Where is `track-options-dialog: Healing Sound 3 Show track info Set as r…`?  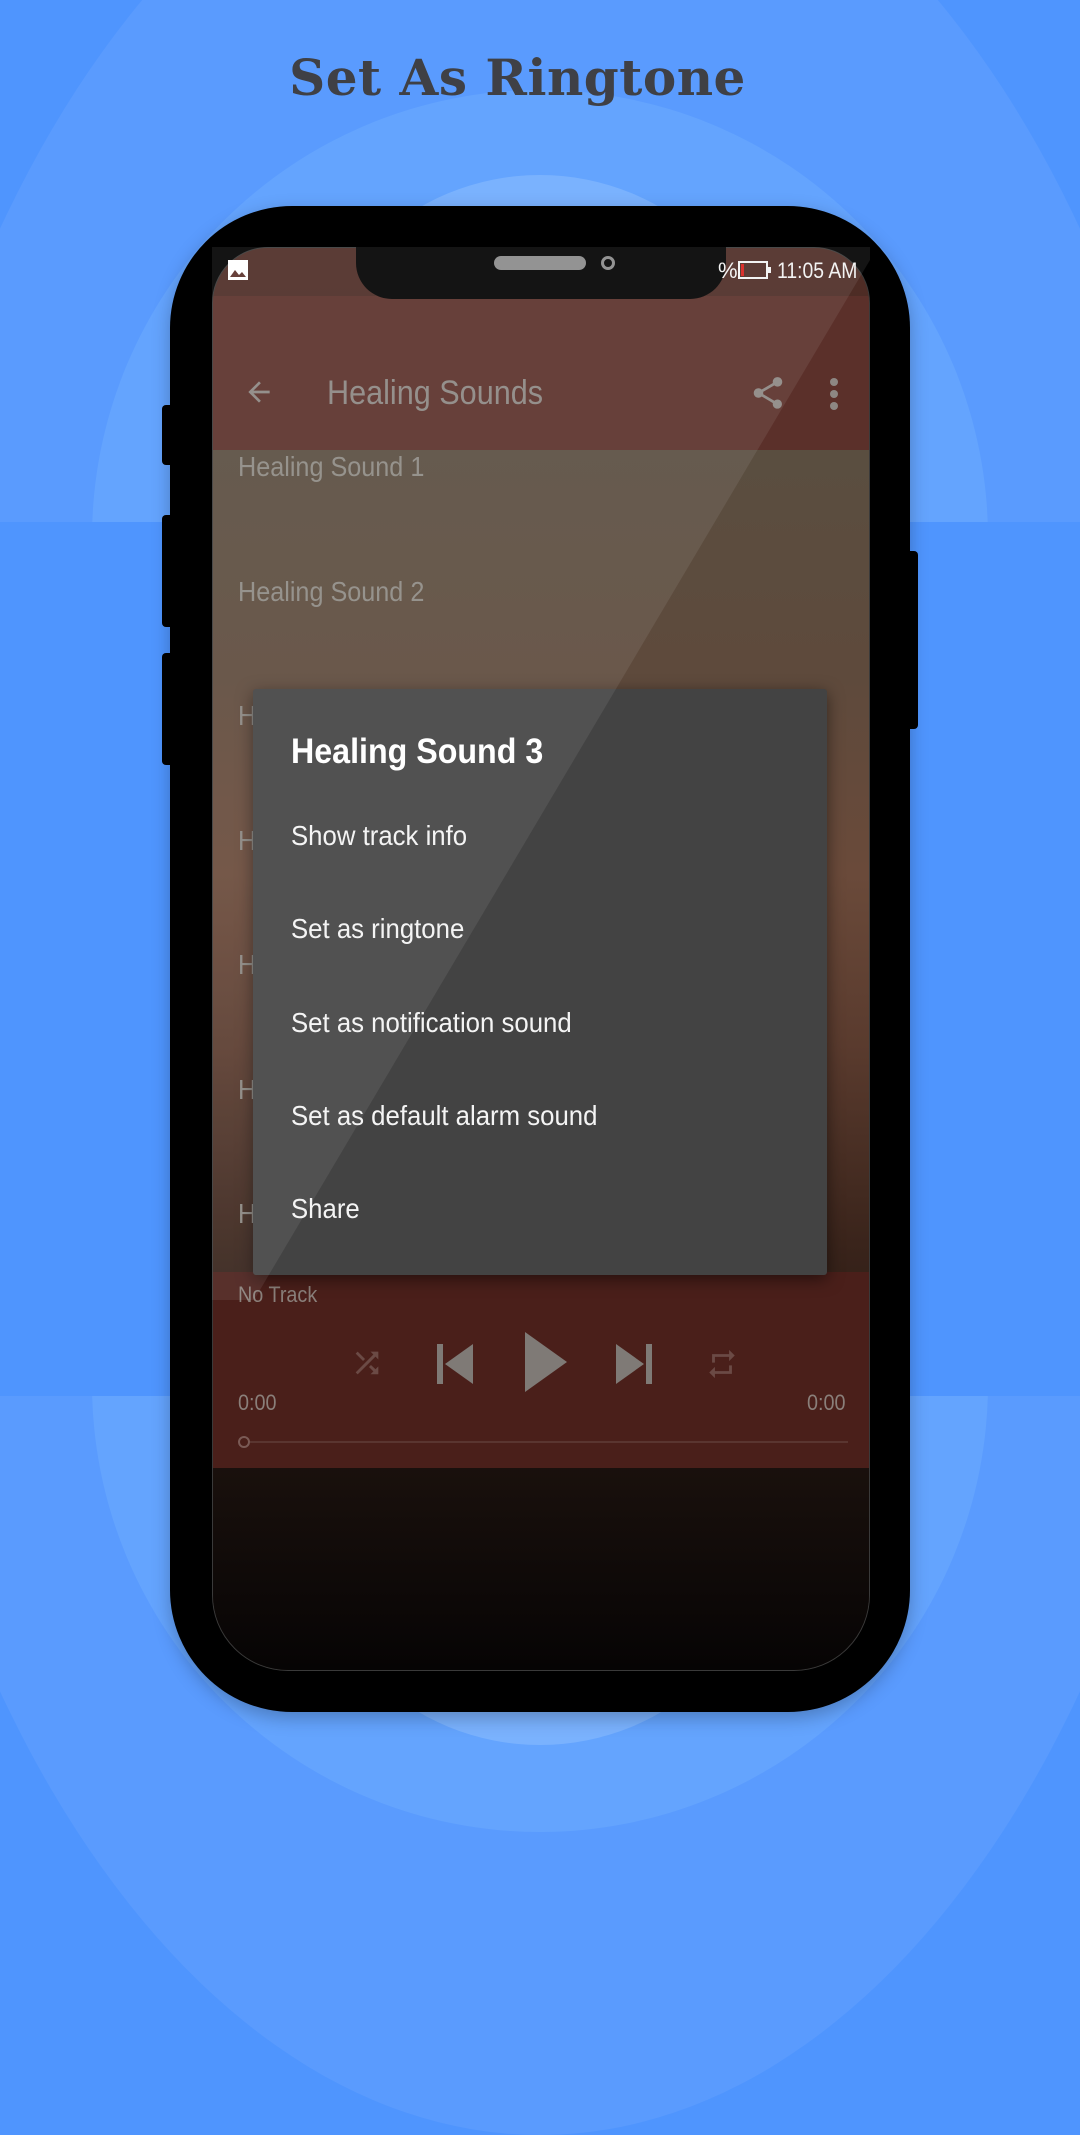
track-options-dialog: Healing Sound 3 Show track info Set as r… is located at coordinates (540, 982).